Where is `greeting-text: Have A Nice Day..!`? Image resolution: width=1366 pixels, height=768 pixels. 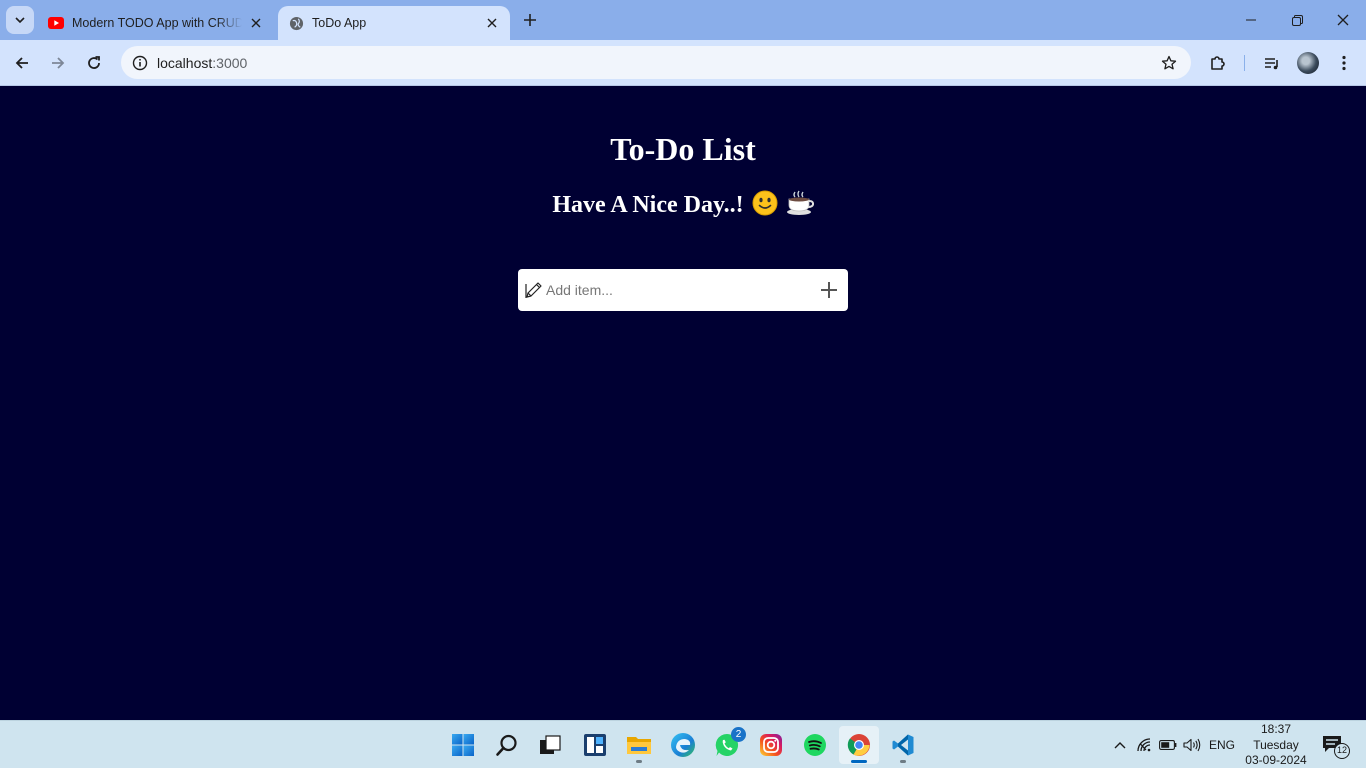
greeting-text: Have A Nice Day..! is located at coordinates (648, 205).